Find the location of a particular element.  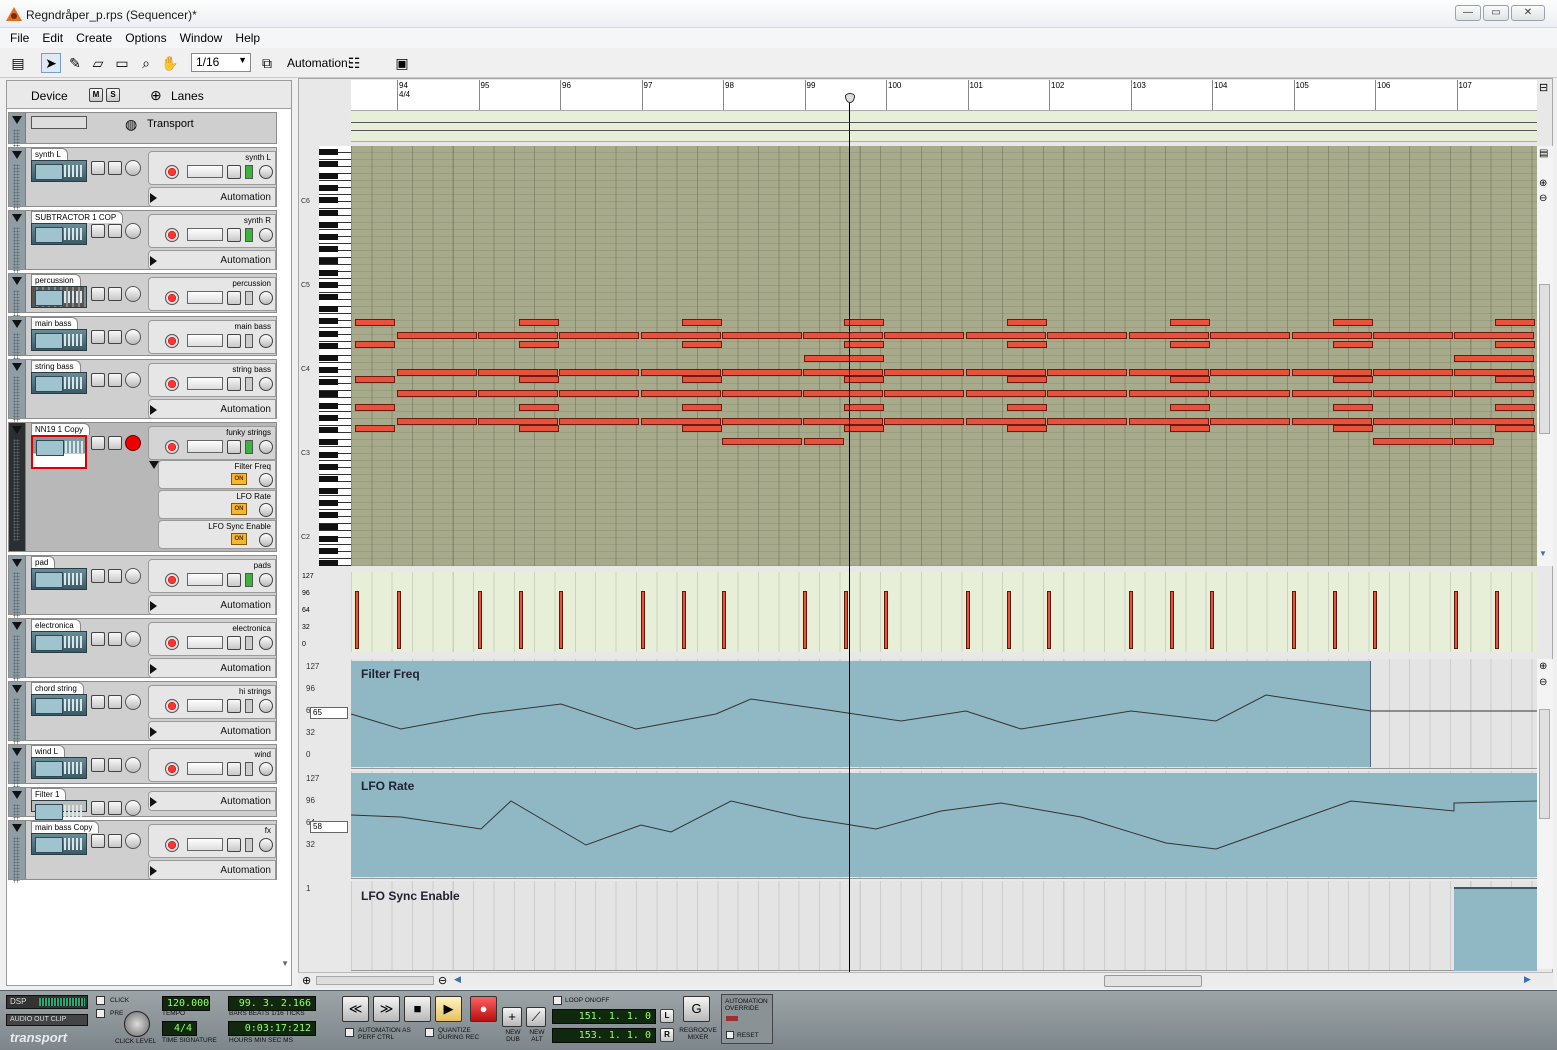

automation-clip is located at coordinates (1495, 929).